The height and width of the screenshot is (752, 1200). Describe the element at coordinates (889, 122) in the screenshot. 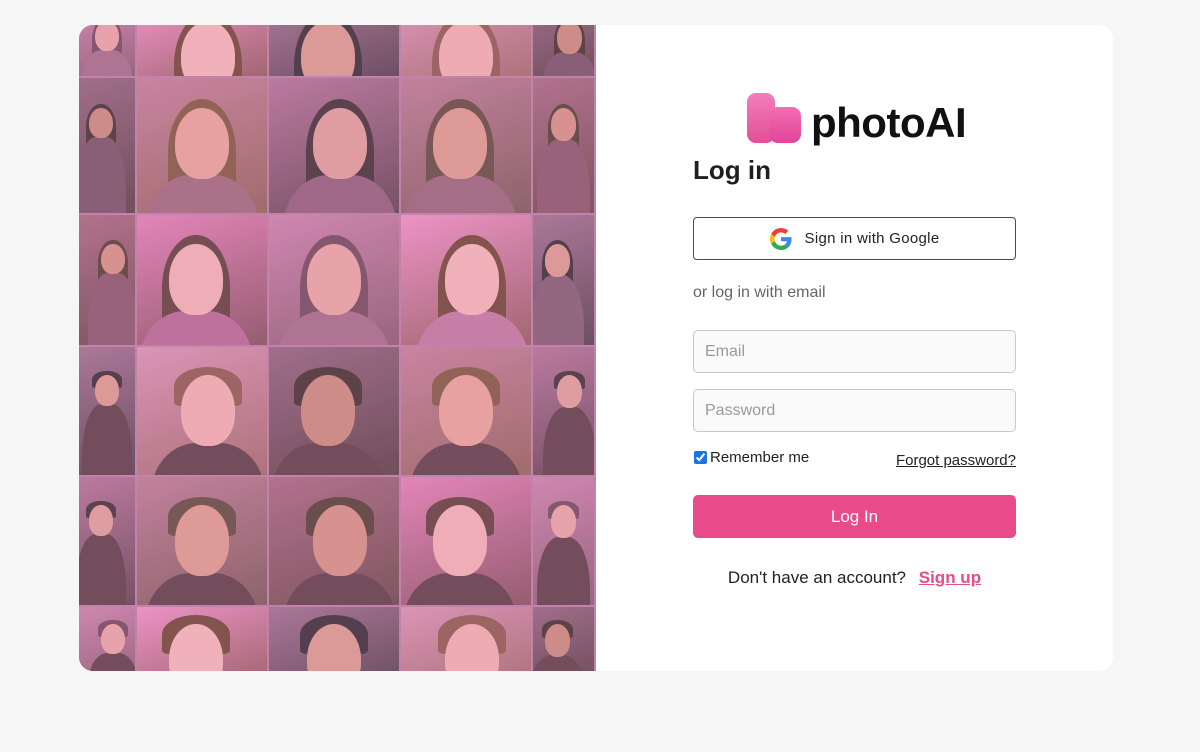

I see `logo-wordmark: photoAI` at that location.